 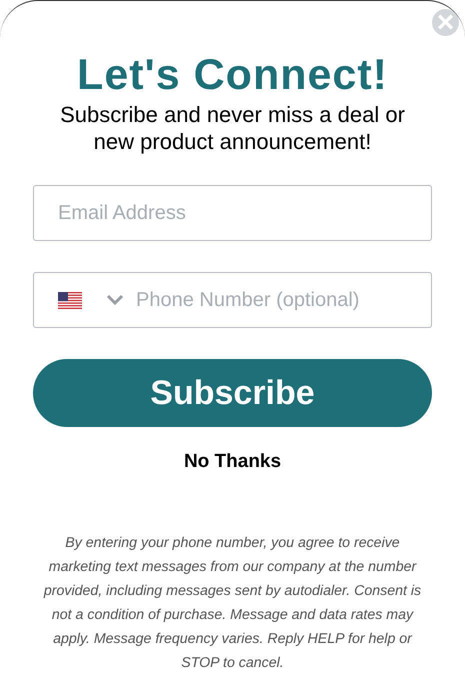 I want to click on phone-input: Phone Number (optional), so click(x=275, y=300).